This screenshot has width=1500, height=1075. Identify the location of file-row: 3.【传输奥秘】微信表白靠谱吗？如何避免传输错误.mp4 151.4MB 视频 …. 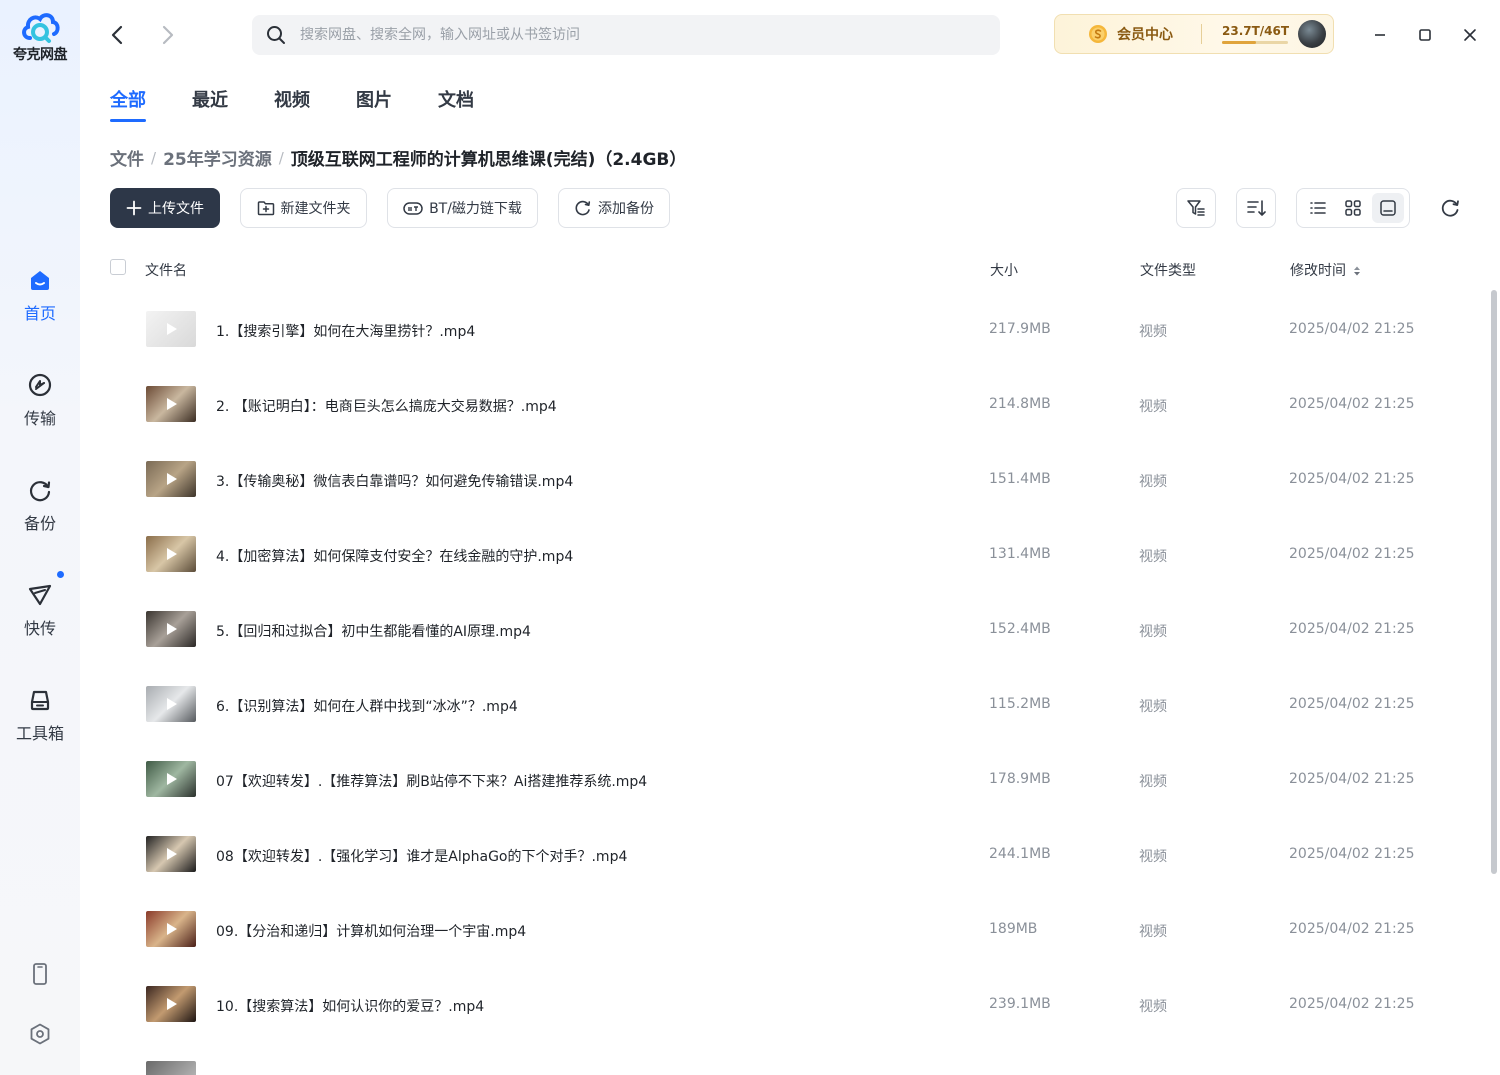
(795, 480).